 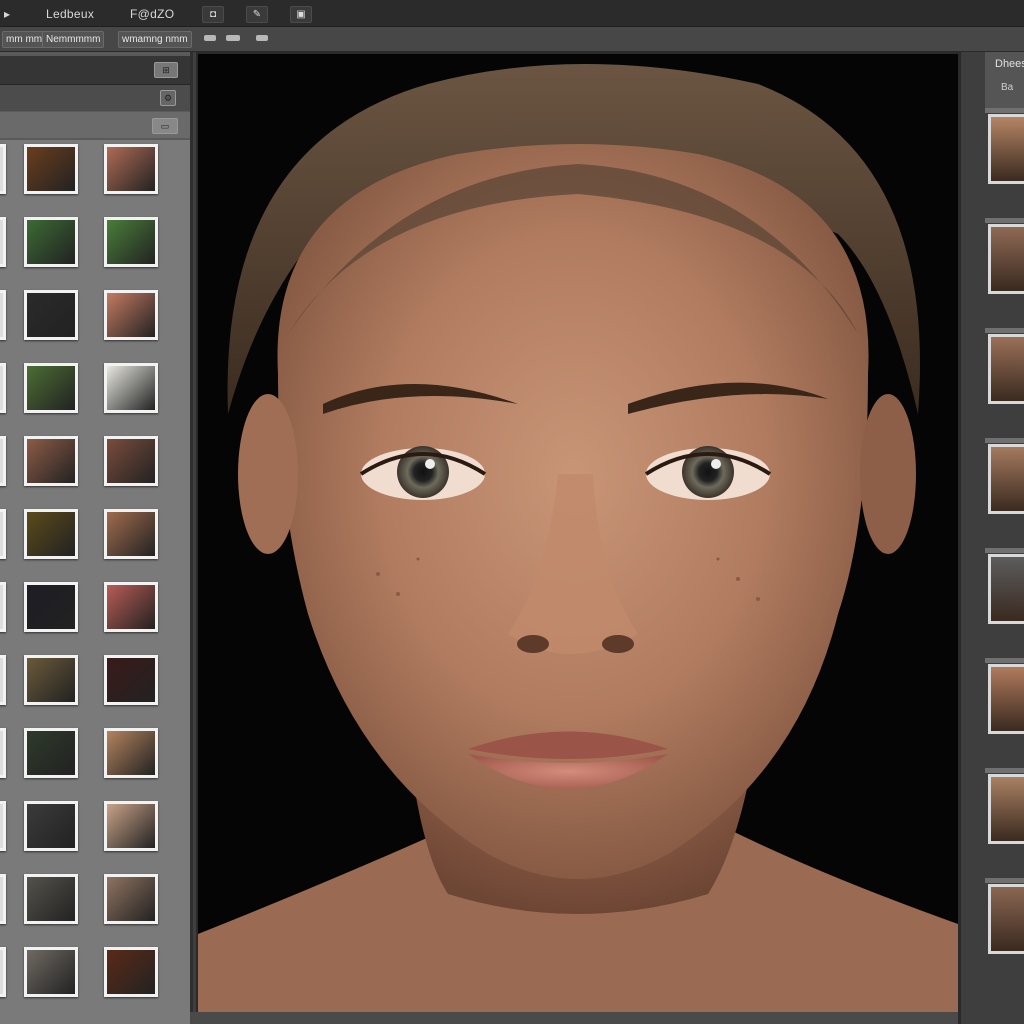 What do you see at coordinates (95, 70) in the screenshot?
I see `left-panel-header: ⊞` at bounding box center [95, 70].